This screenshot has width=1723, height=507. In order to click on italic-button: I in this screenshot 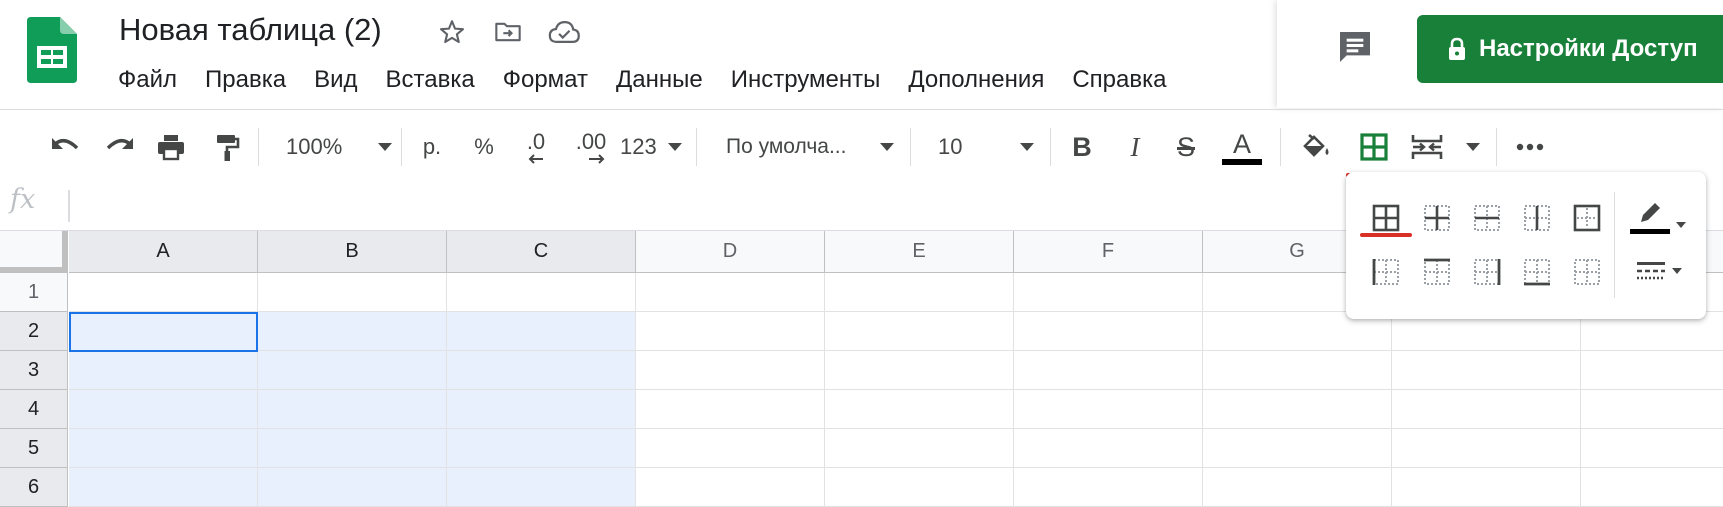, I will do `click(1135, 147)`.